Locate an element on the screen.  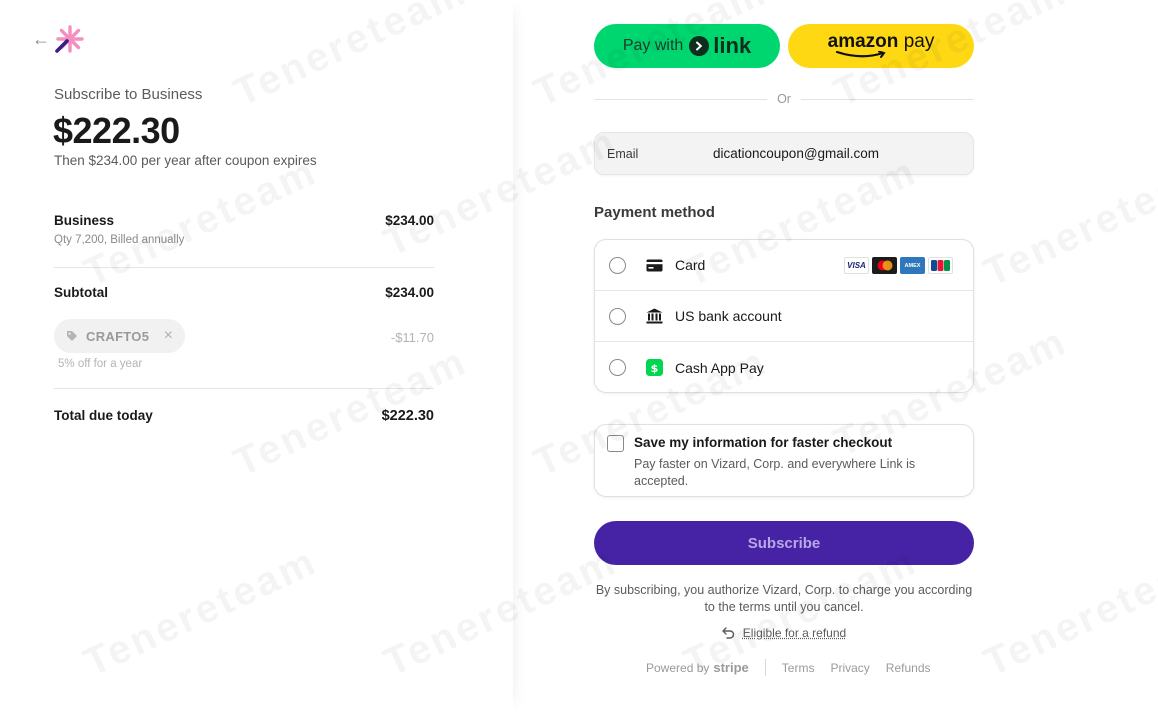
subscribe-button: Subscribe is located at coordinates (784, 543).